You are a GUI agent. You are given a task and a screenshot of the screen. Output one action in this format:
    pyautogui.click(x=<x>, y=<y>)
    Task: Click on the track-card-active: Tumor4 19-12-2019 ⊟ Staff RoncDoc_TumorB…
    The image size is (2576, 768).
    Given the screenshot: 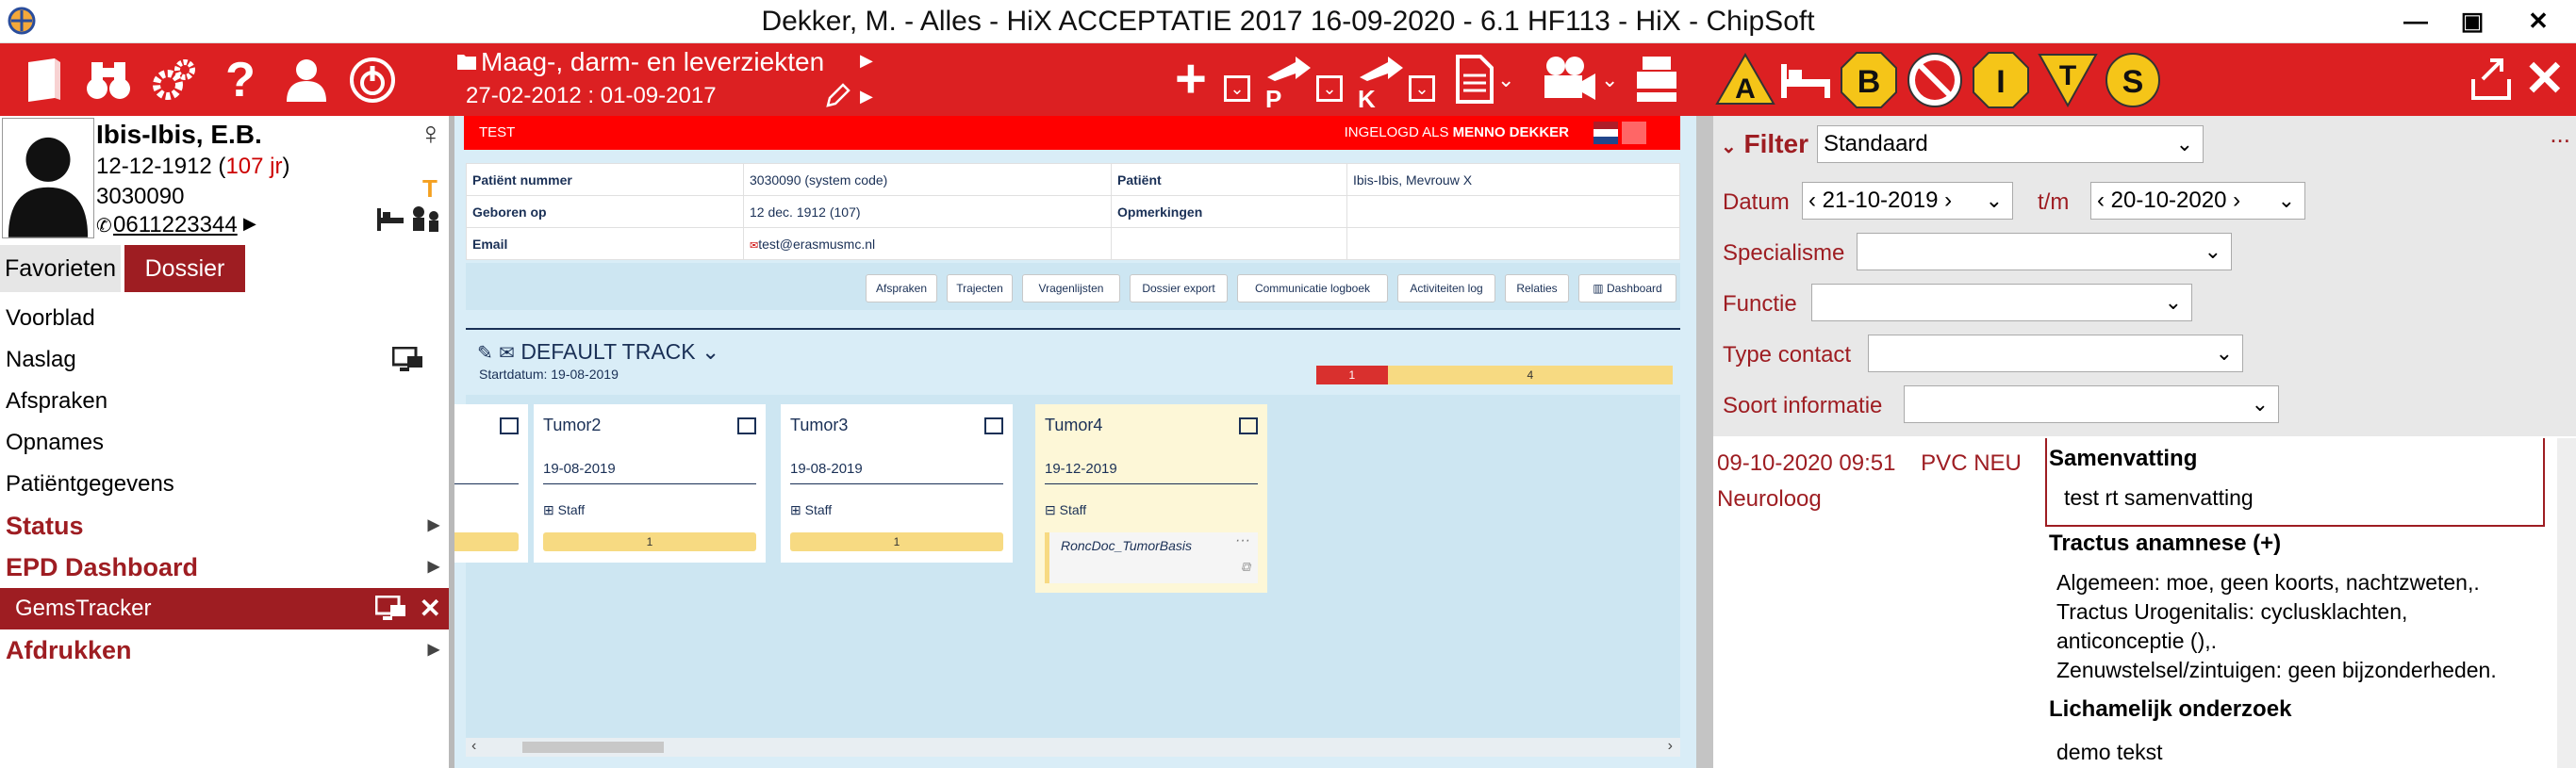 What is the action you would take?
    pyautogui.click(x=1151, y=499)
    